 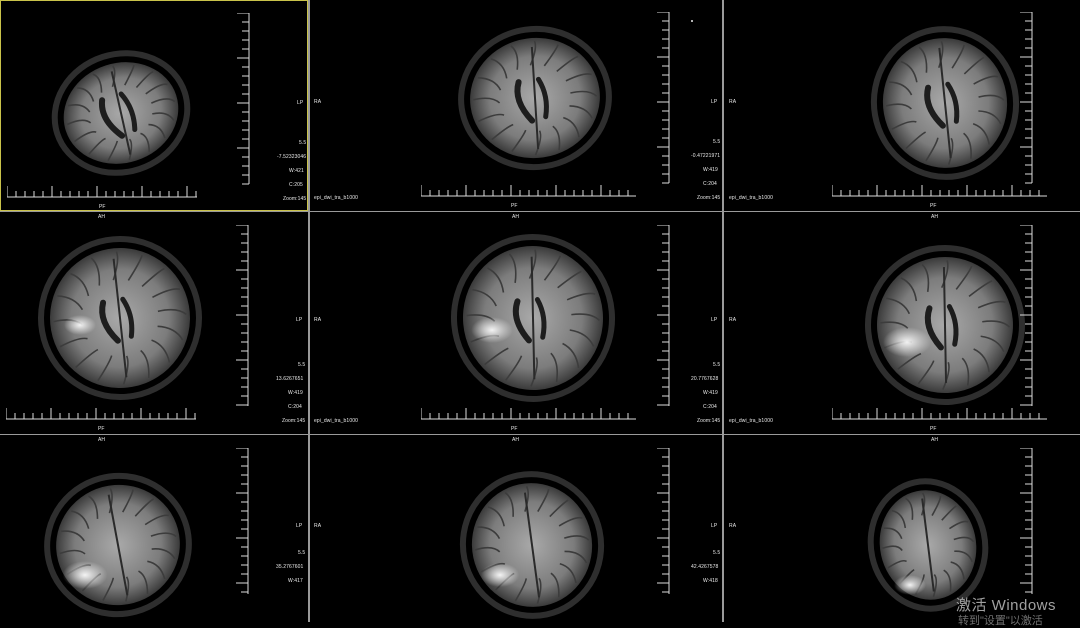 I want to click on viewport-3: RA epi_dwi_tra_b1000 PF, so click(x=903, y=105).